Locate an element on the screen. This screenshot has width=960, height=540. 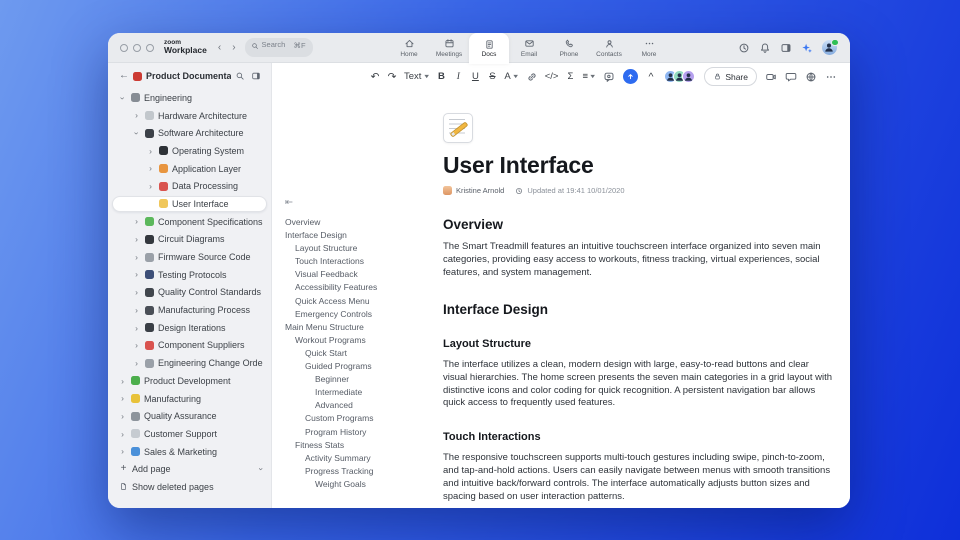
globe-icon is located at coordinates (811, 77).